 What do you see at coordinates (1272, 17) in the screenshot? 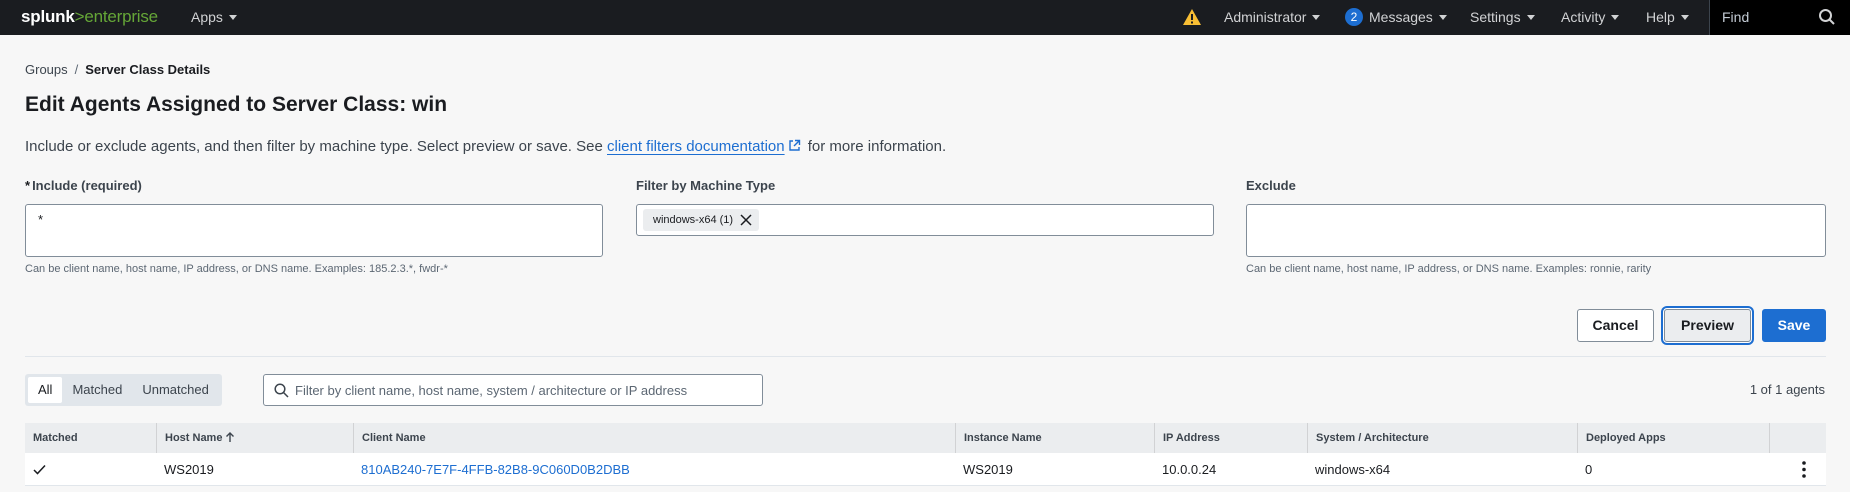
I see `user-menu: Administrator` at bounding box center [1272, 17].